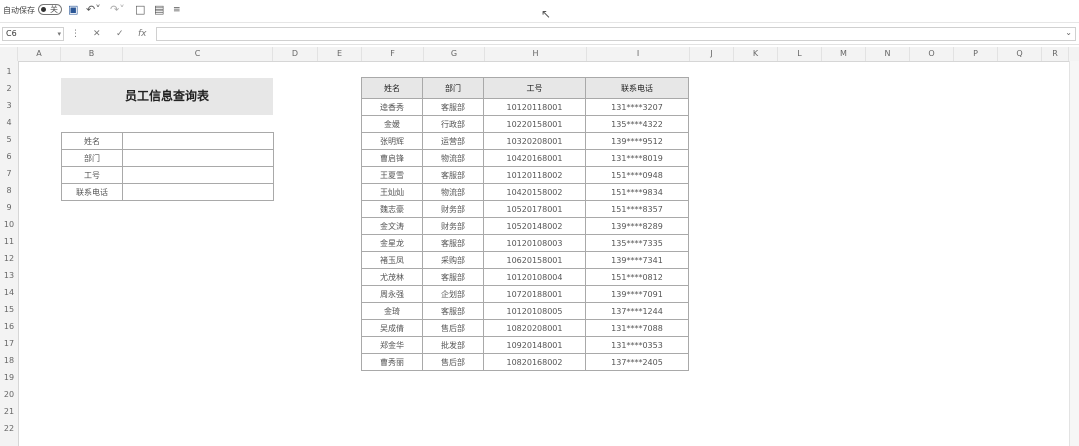 This screenshot has height=446, width=1079. What do you see at coordinates (92, 54) in the screenshot?
I see `column-header: B` at bounding box center [92, 54].